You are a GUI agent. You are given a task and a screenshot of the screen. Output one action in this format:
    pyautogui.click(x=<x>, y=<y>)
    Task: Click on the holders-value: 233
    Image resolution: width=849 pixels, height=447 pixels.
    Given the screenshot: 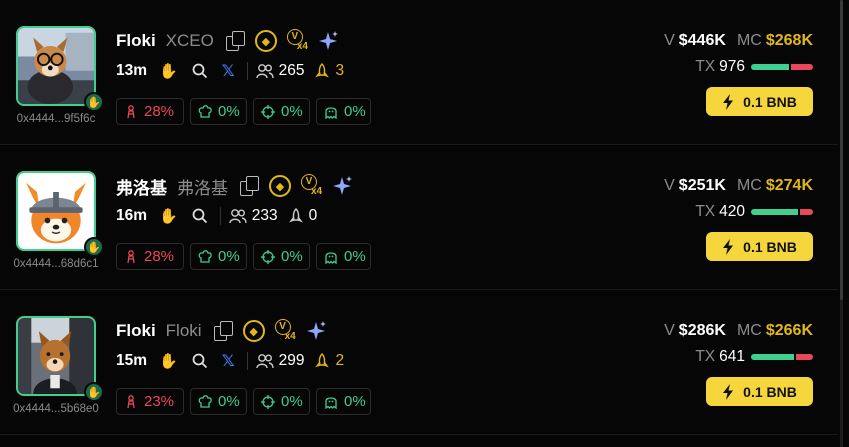 What is the action you would take?
    pyautogui.click(x=264, y=215)
    